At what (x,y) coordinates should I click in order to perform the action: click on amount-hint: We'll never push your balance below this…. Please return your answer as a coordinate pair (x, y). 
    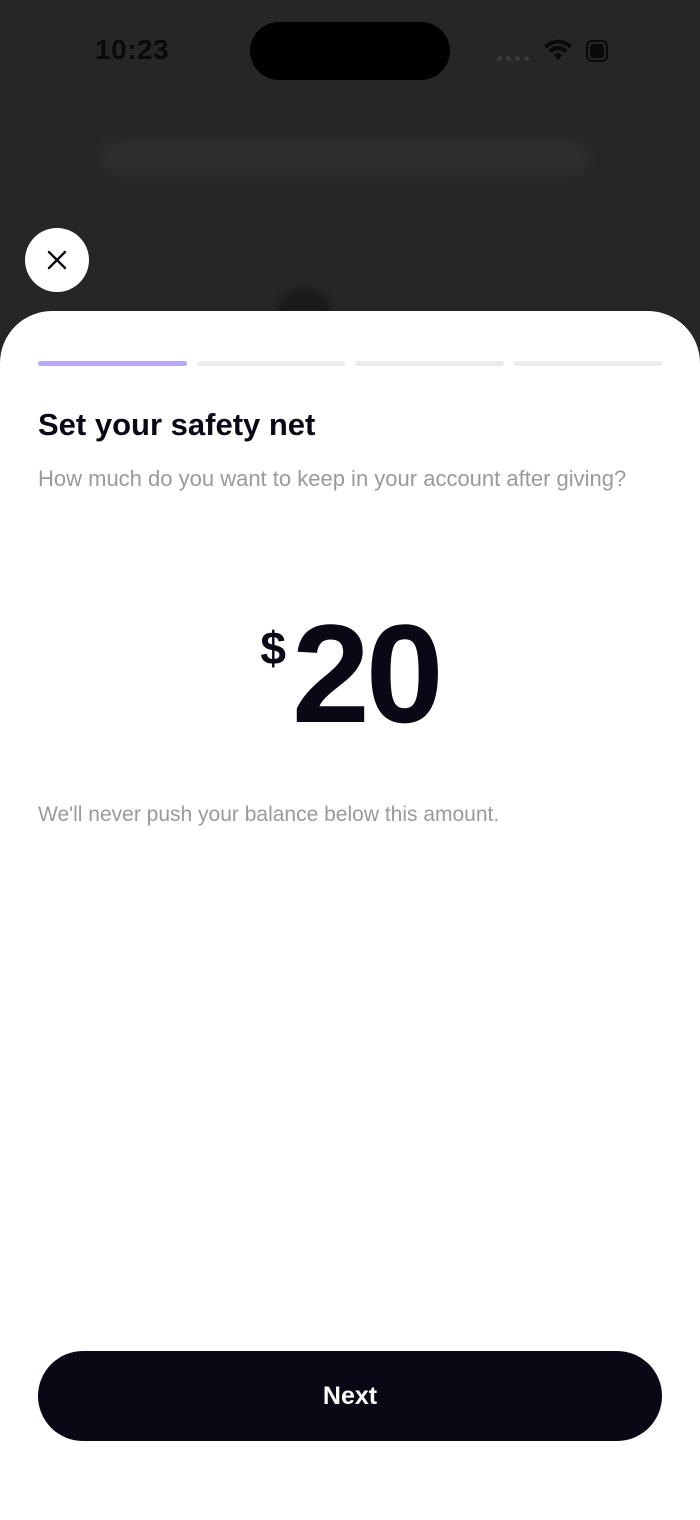
    Looking at the image, I should click on (269, 814).